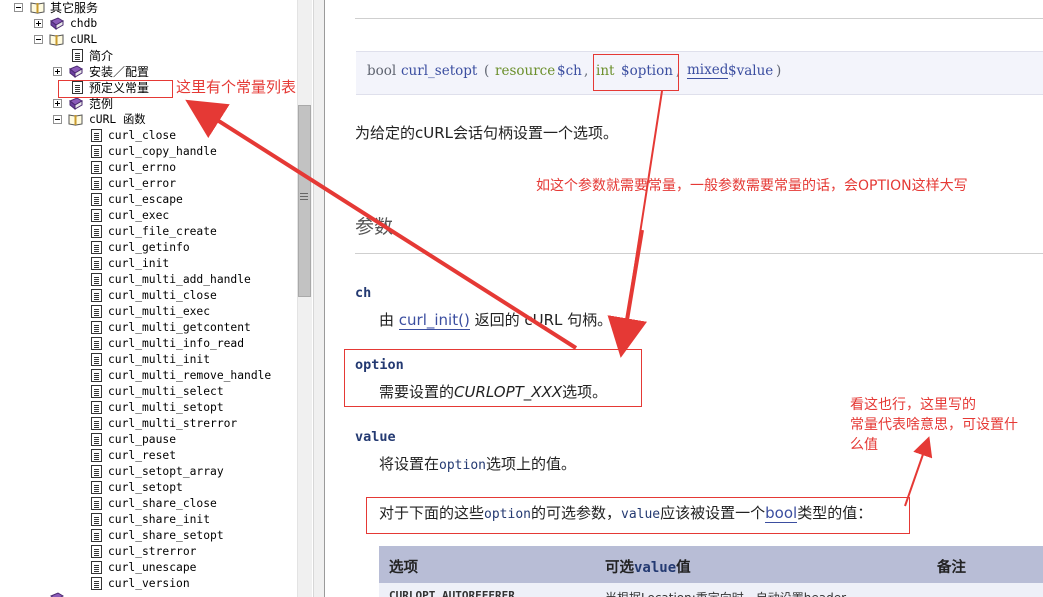 The image size is (1043, 597). What do you see at coordinates (84, 39) in the screenshot?
I see `tree-item-label: cURL` at bounding box center [84, 39].